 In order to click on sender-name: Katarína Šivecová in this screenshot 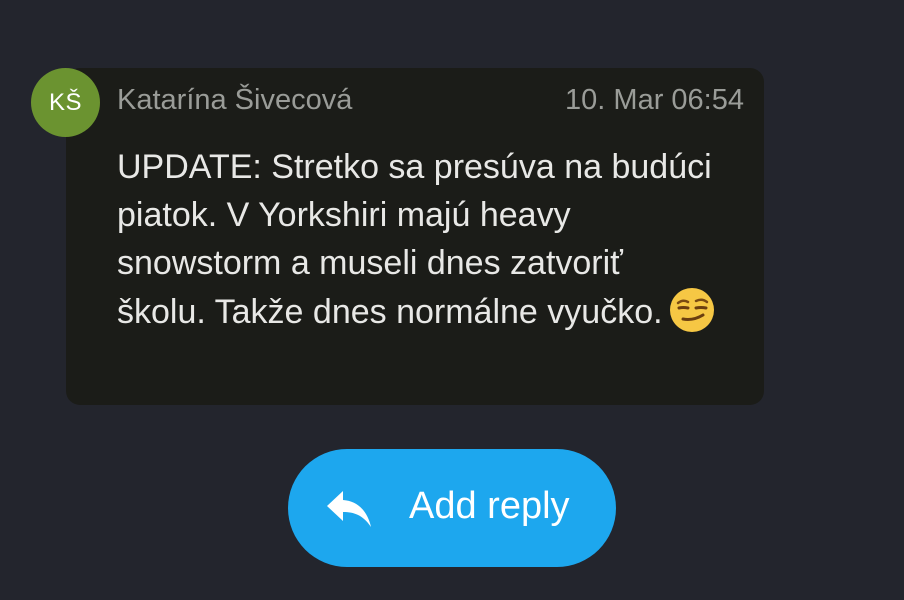, I will do `click(235, 100)`.